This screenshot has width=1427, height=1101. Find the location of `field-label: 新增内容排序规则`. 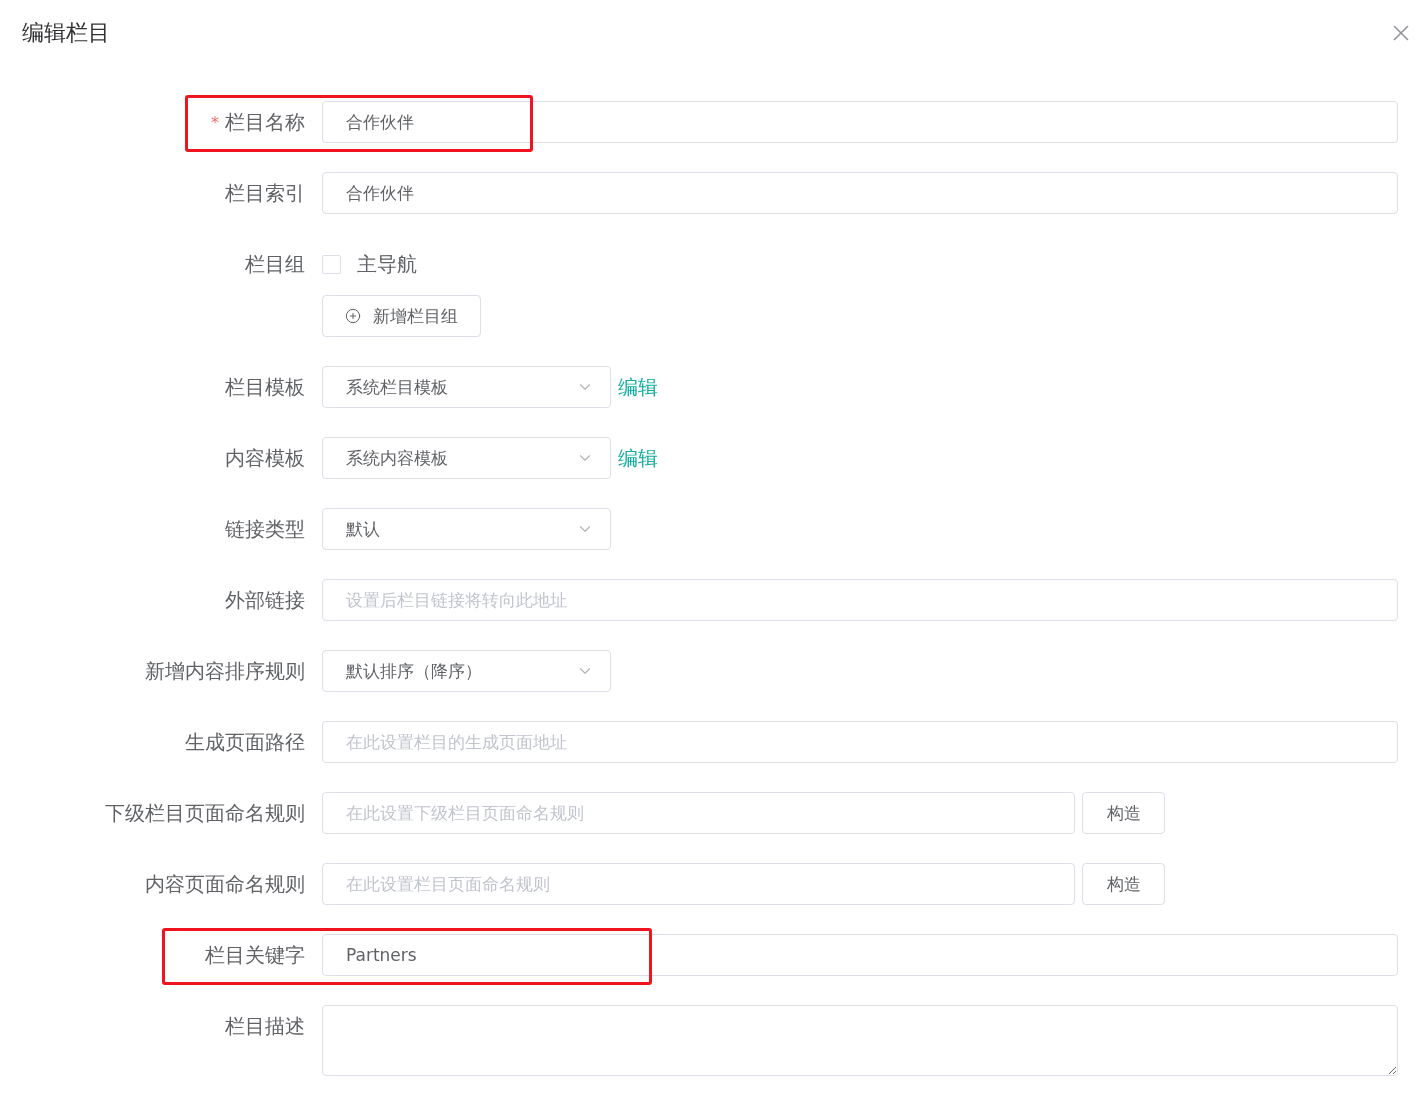

field-label: 新增内容排序规则 is located at coordinates (225, 671).